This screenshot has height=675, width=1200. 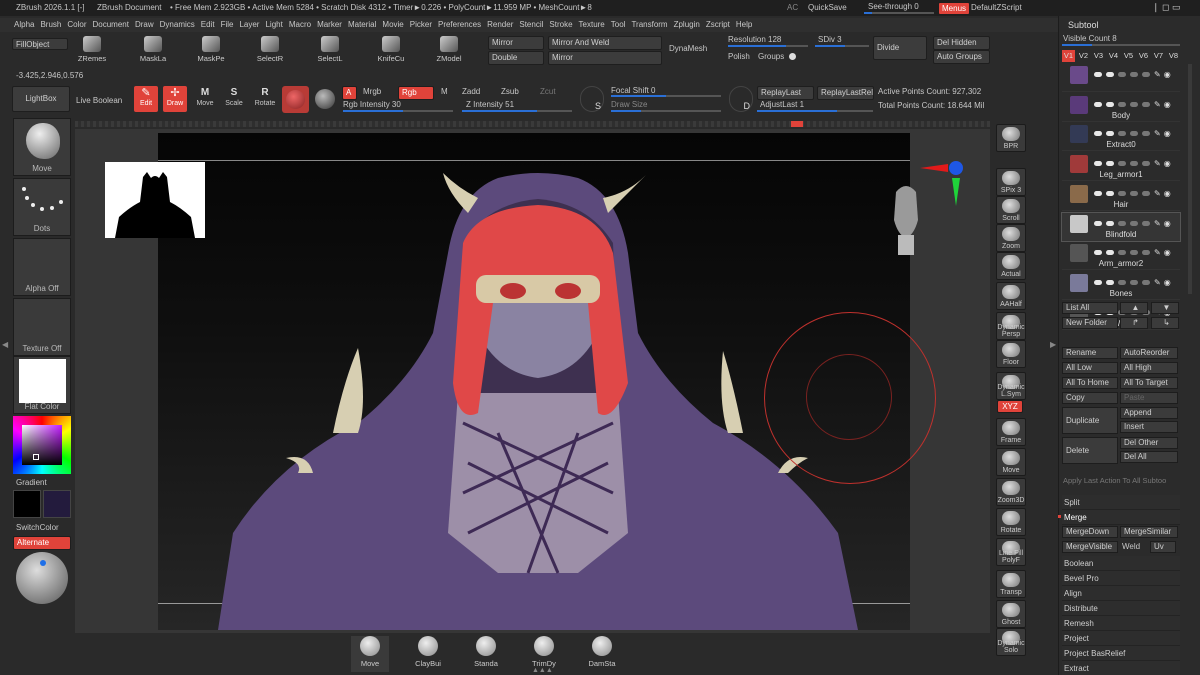 What do you see at coordinates (155, 200) in the screenshot?
I see `silhouette-preview` at bounding box center [155, 200].